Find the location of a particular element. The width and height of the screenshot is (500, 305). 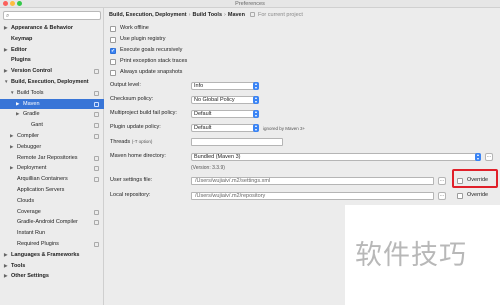

fail-policy-select: Default ▲ ▼ is located at coordinates (225, 114).